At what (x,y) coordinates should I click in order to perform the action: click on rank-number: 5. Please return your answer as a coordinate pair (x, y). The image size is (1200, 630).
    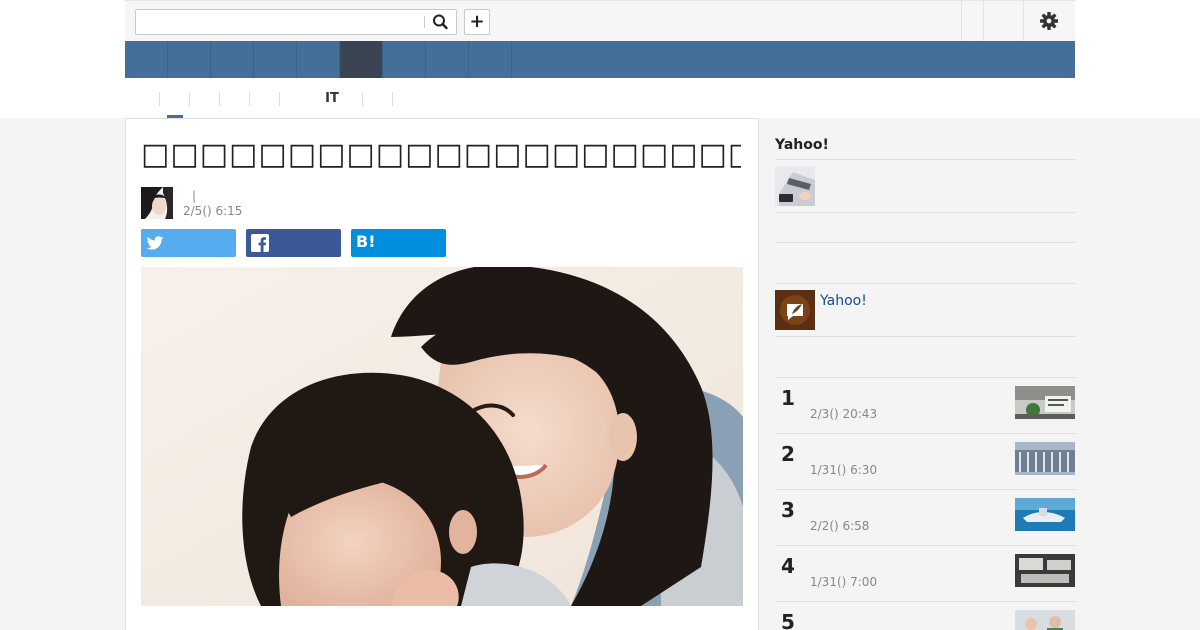
    Looking at the image, I should click on (788, 620).